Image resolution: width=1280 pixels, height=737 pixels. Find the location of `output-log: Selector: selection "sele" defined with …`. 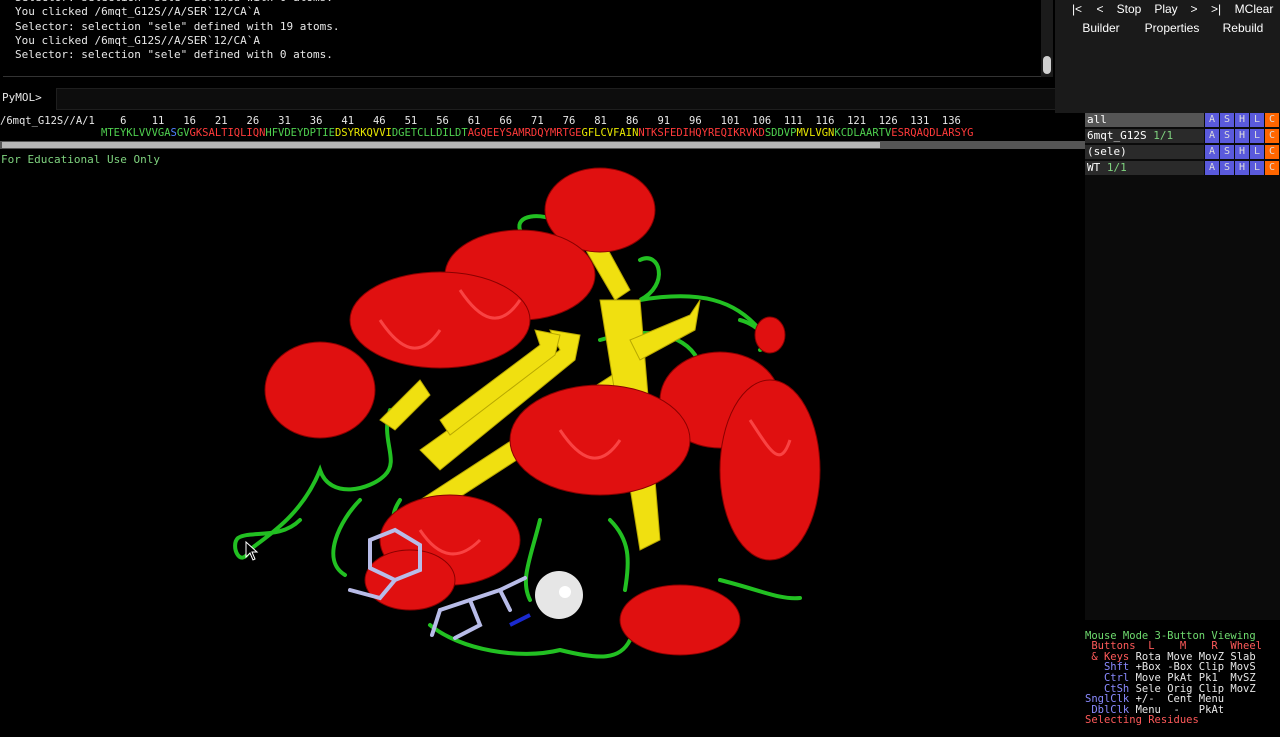

output-log: Selector: selection "sele" defined with … is located at coordinates (527, 40).